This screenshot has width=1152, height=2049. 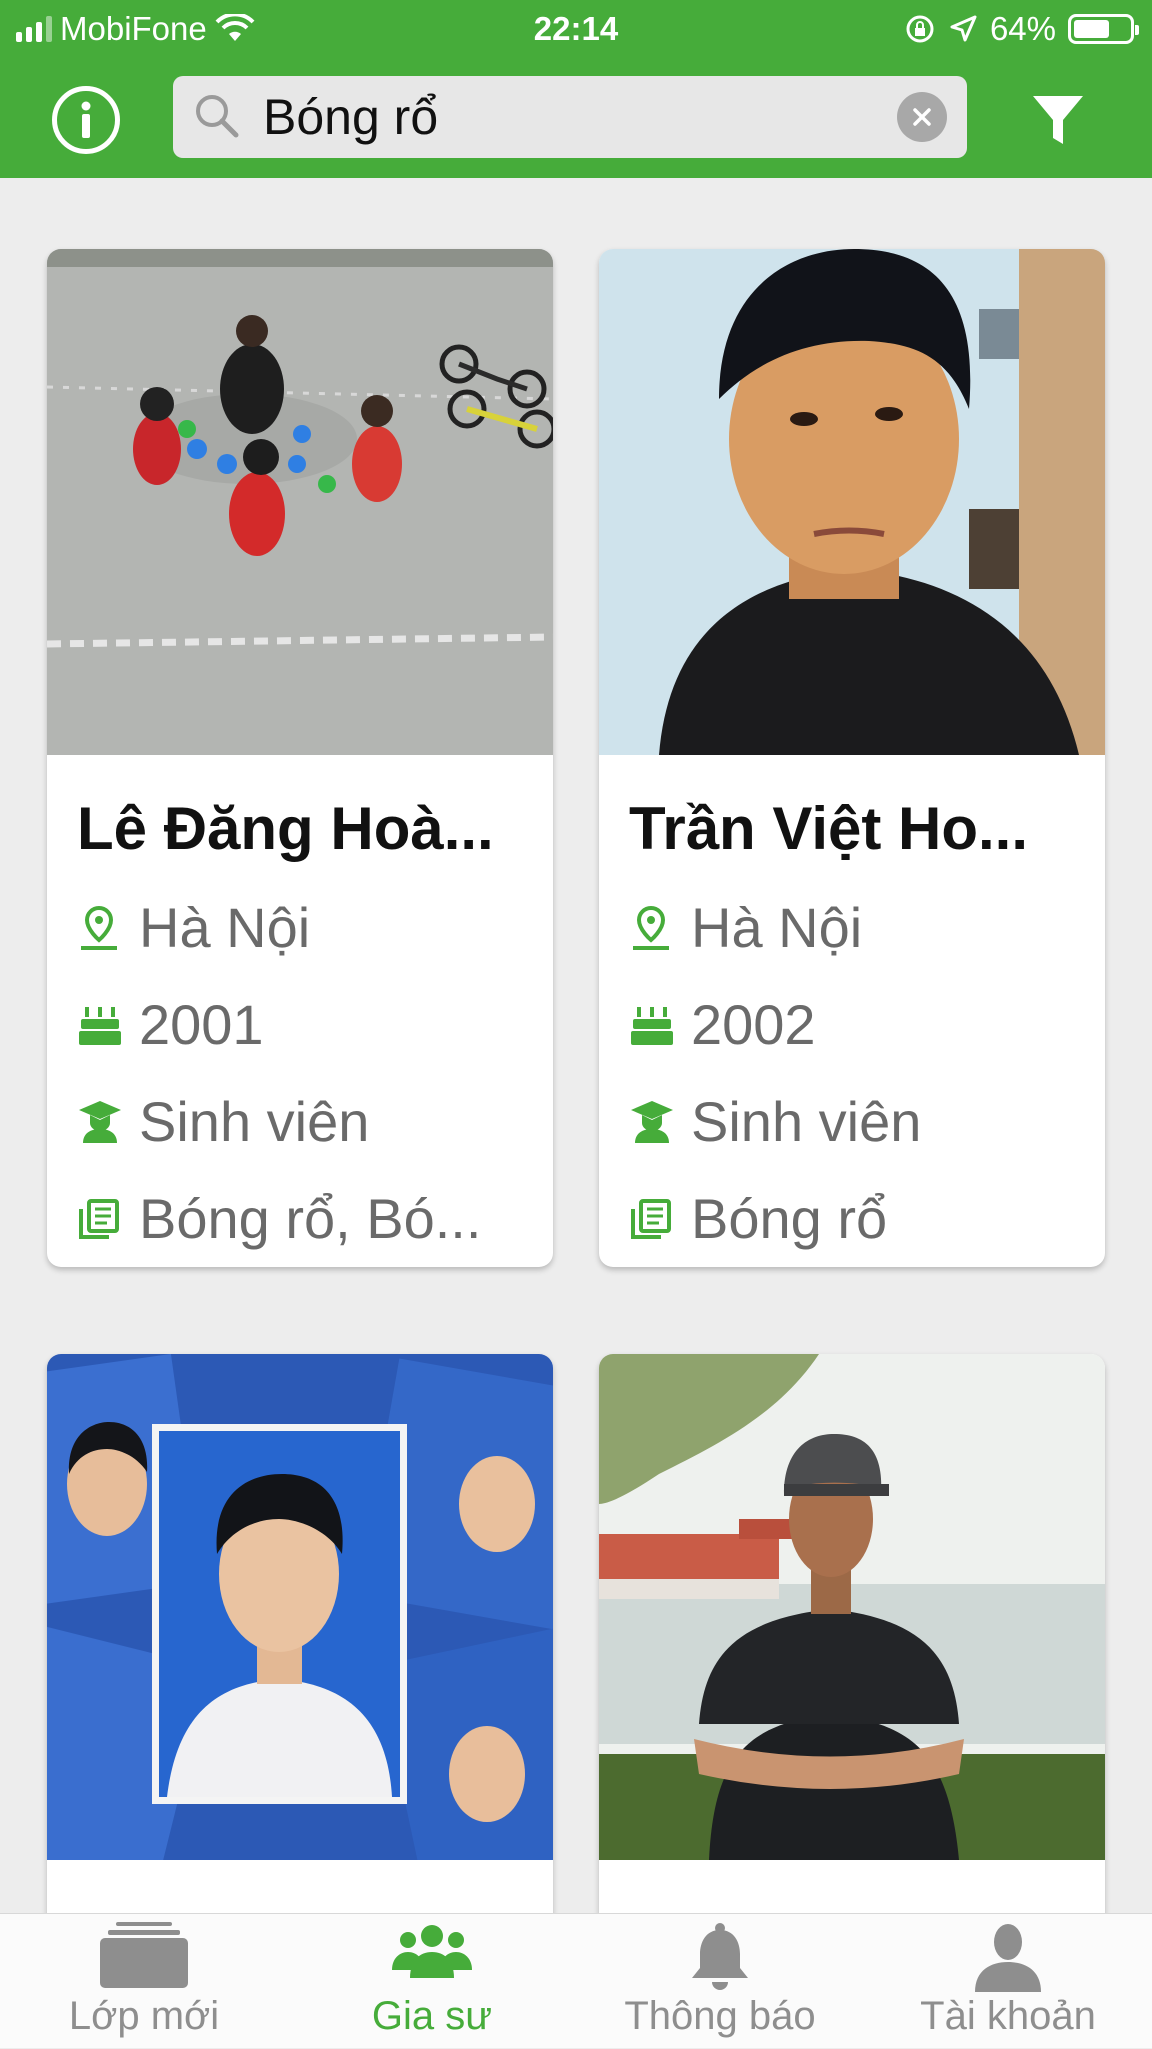 What do you see at coordinates (201, 1024) in the screenshot?
I see `tutor-birth-year: 2001` at bounding box center [201, 1024].